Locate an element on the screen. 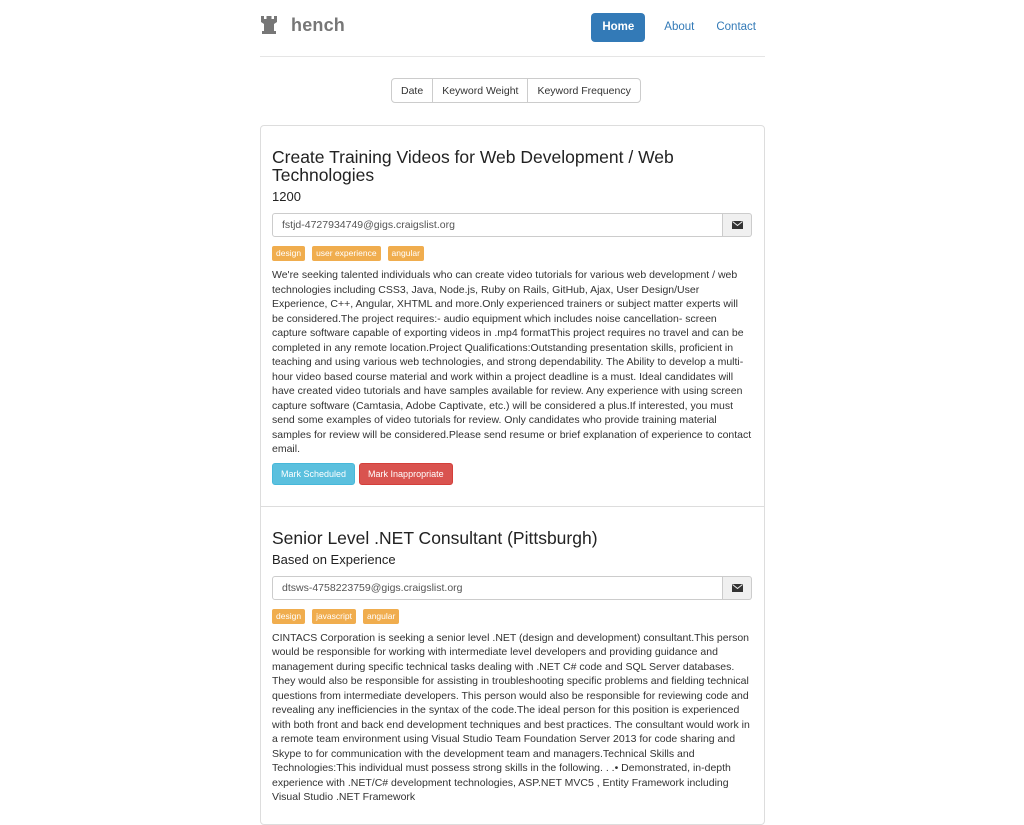 The image size is (1024, 825). job-actions: Mark Scheduled Mark Inappropriate is located at coordinates (512, 474).